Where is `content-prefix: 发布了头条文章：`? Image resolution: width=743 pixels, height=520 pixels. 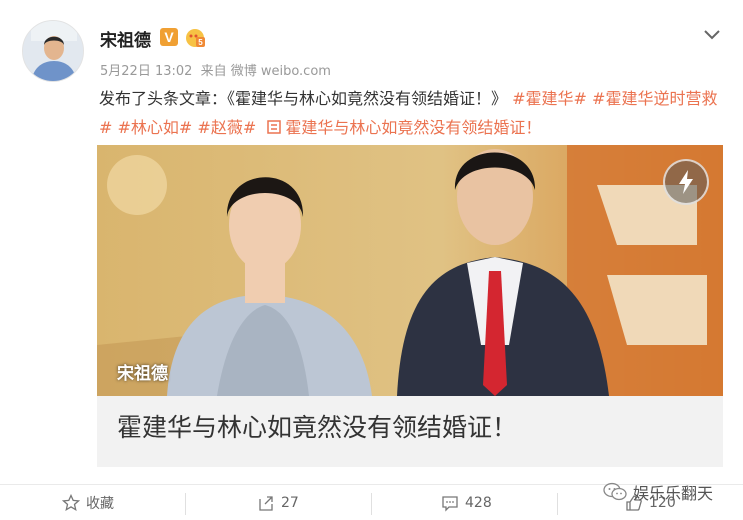 content-prefix: 发布了头条文章： is located at coordinates (163, 98).